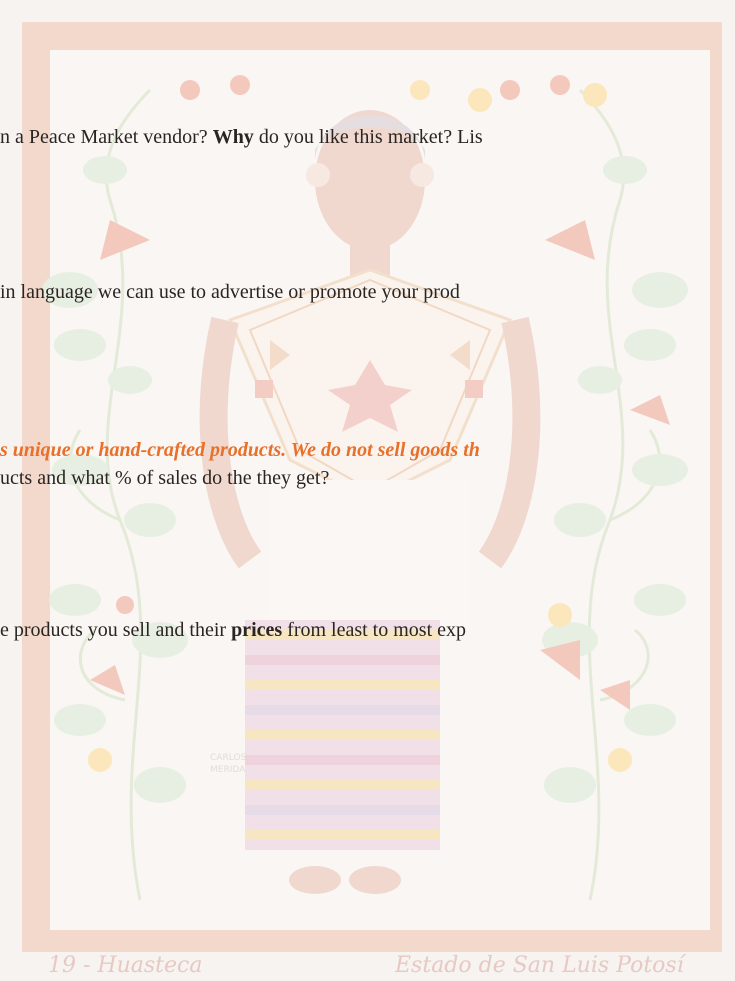 The width and height of the screenshot is (735, 981). I want to click on emphasis-why: Why, so click(233, 137).